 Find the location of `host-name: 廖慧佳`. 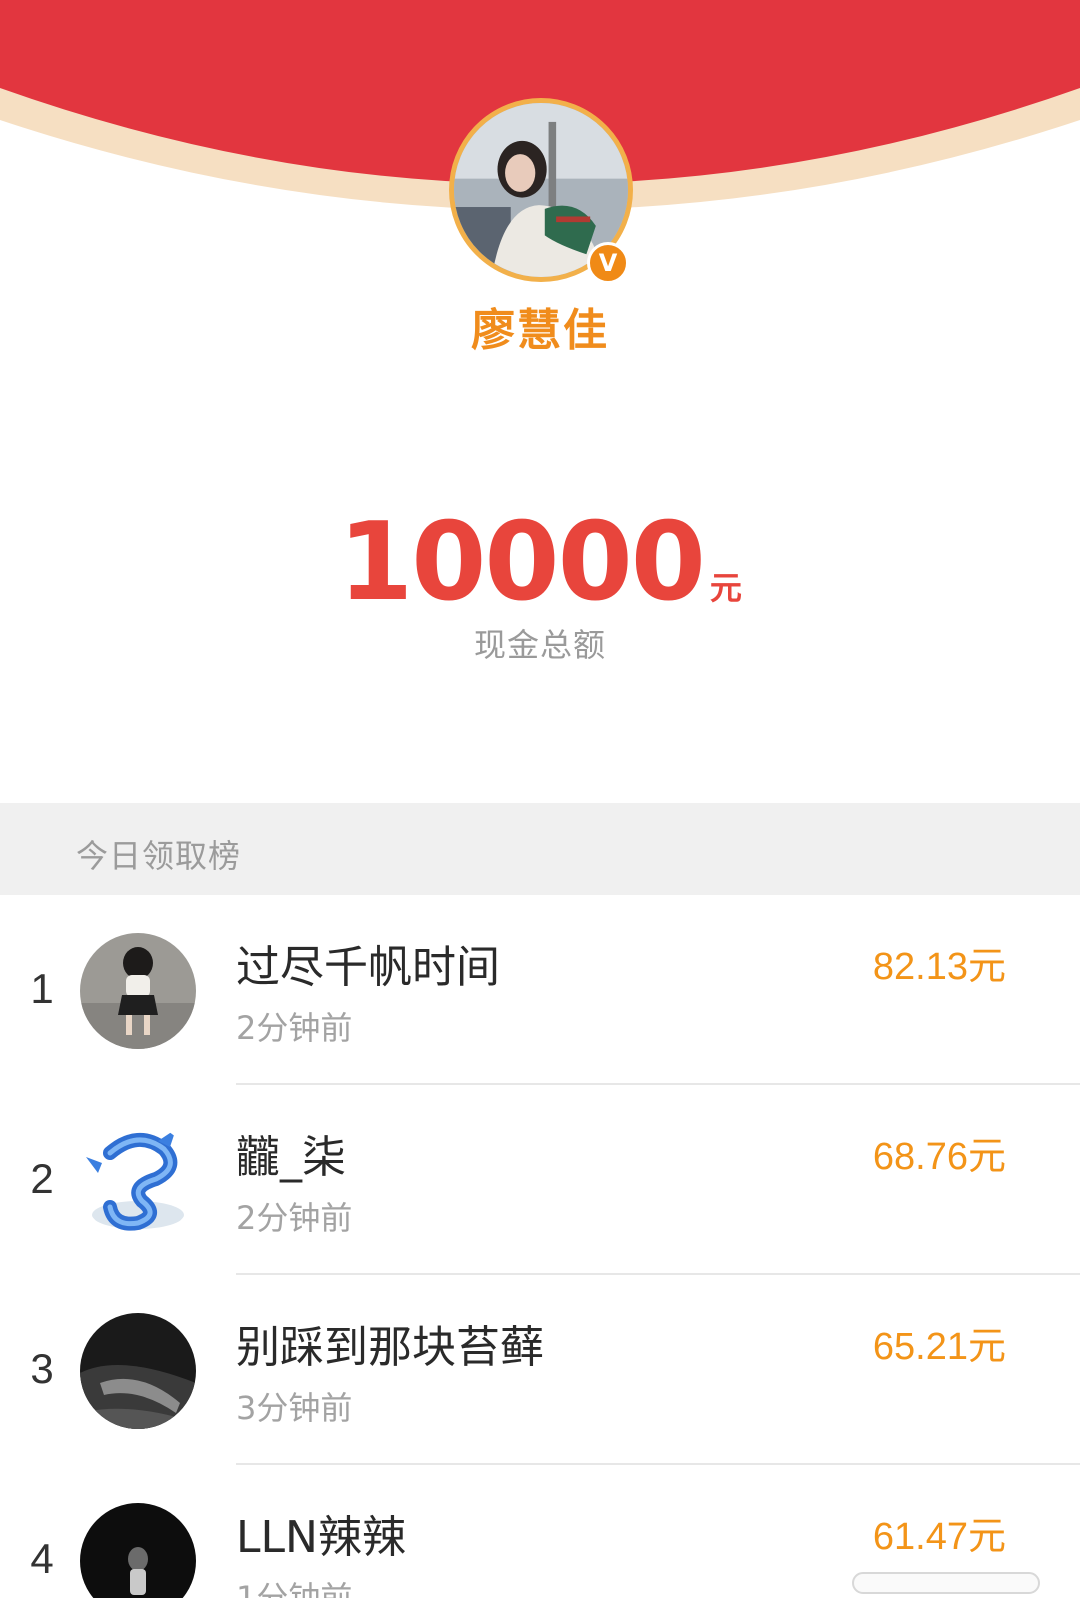

host-name: 廖慧佳 is located at coordinates (540, 330).